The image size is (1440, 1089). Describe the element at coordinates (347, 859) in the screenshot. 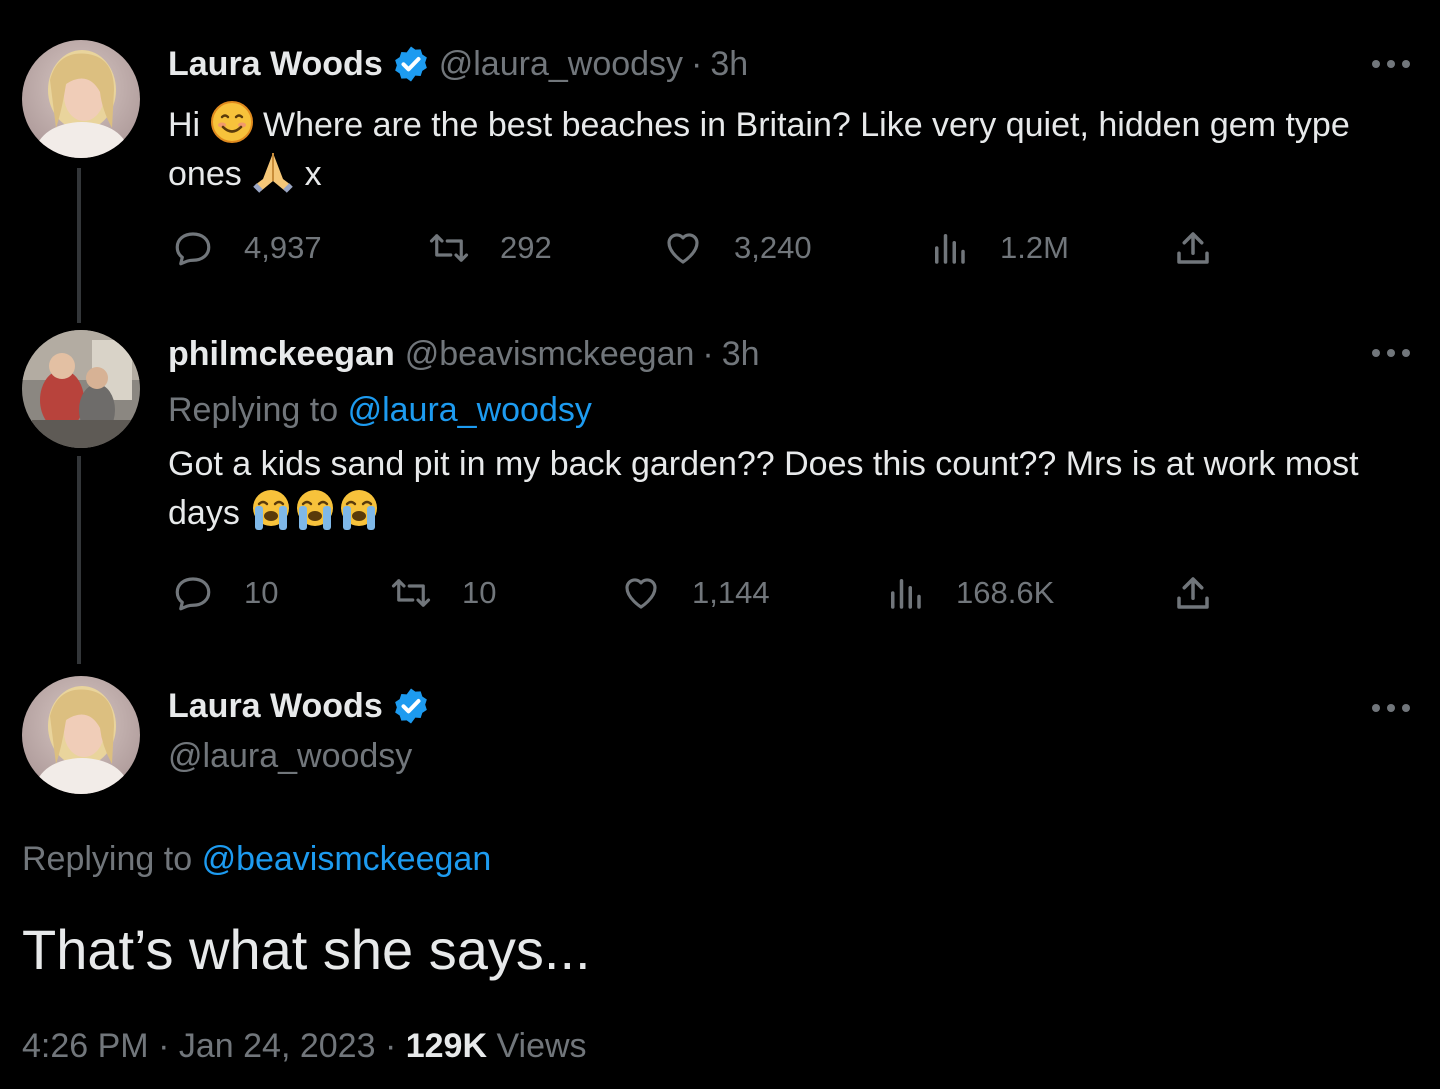

I see `mention-link: @beavismckeegan` at that location.